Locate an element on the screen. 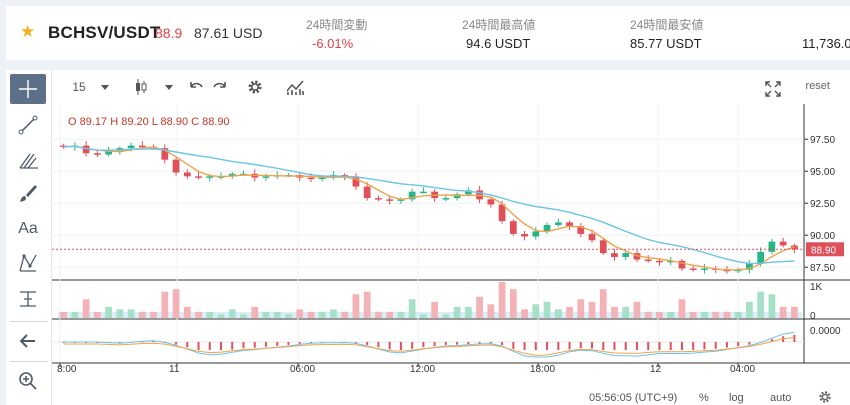 The height and width of the screenshot is (405, 850). brush-icon is located at coordinates (28, 193).